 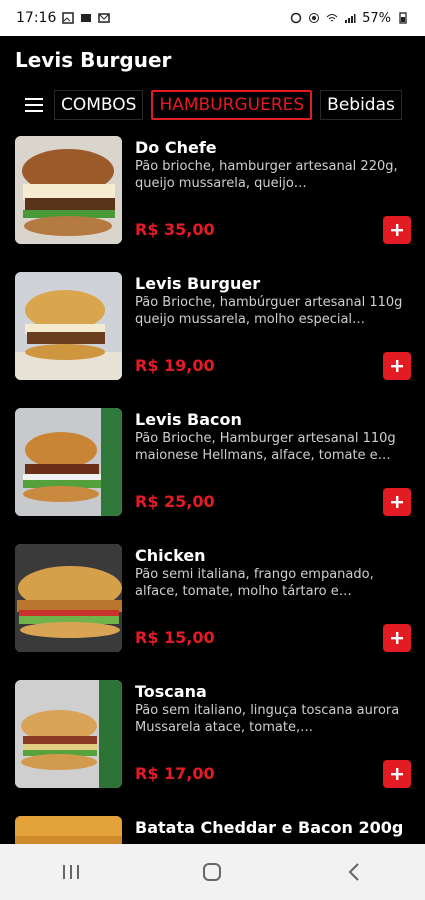 What do you see at coordinates (332, 18) in the screenshot?
I see `wifi-icon` at bounding box center [332, 18].